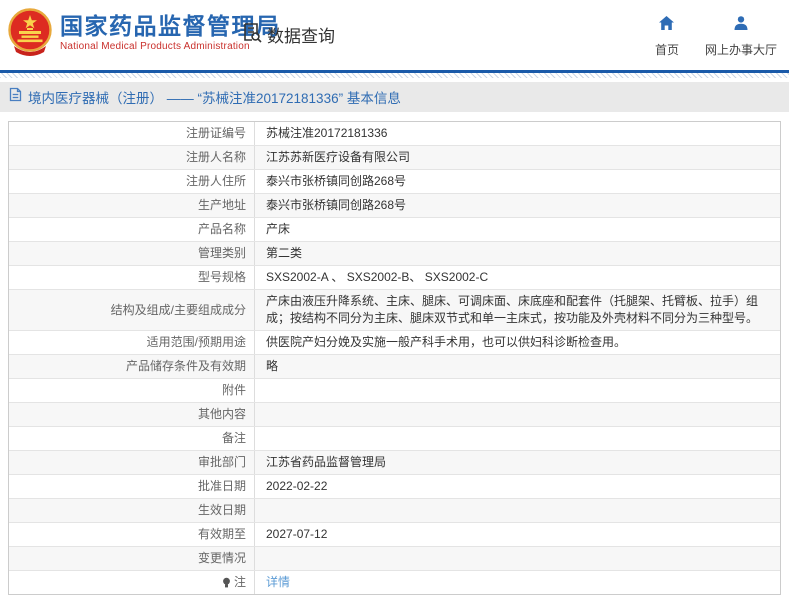 This screenshot has width=789, height=595. I want to click on row-label-text: 审批部门, so click(221, 462).